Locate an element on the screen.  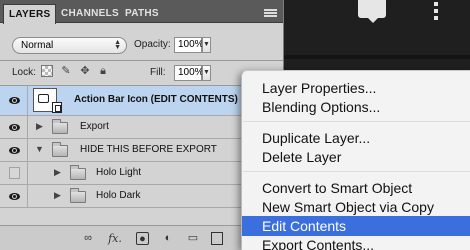
menu-item-new-smart-object-via-copy: New Smart Object via Copy is located at coordinates (356, 207).